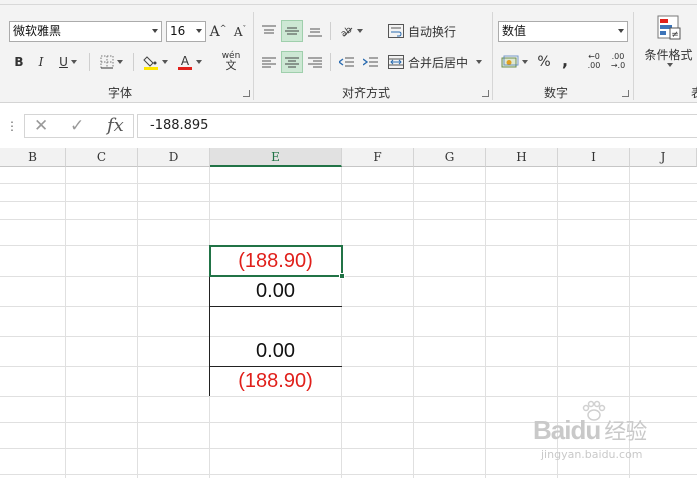 This screenshot has width=697, height=478. Describe the element at coordinates (514, 31) in the screenshot. I see `number-format-value: 数值` at that location.